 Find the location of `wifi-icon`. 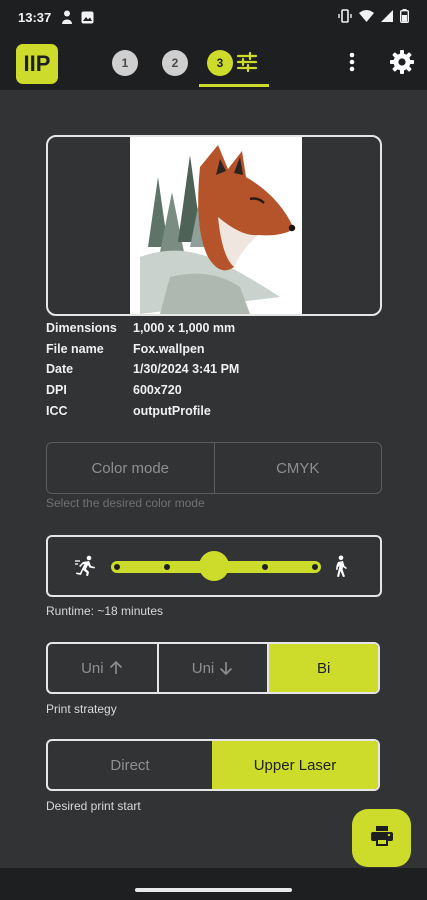

wifi-icon is located at coordinates (366, 17).